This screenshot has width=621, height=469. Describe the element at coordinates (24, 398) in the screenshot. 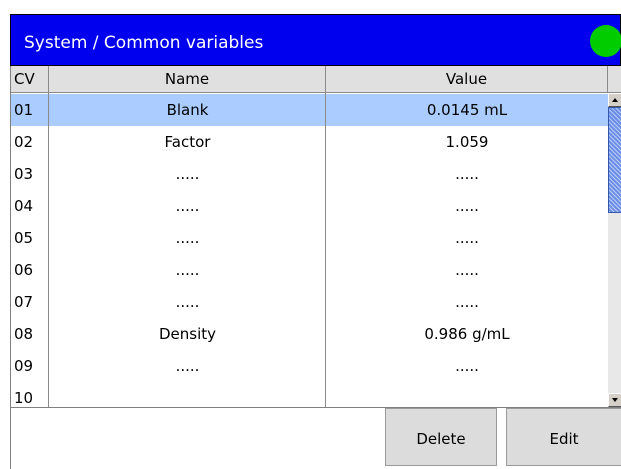

I see `cell-cv: 10` at that location.